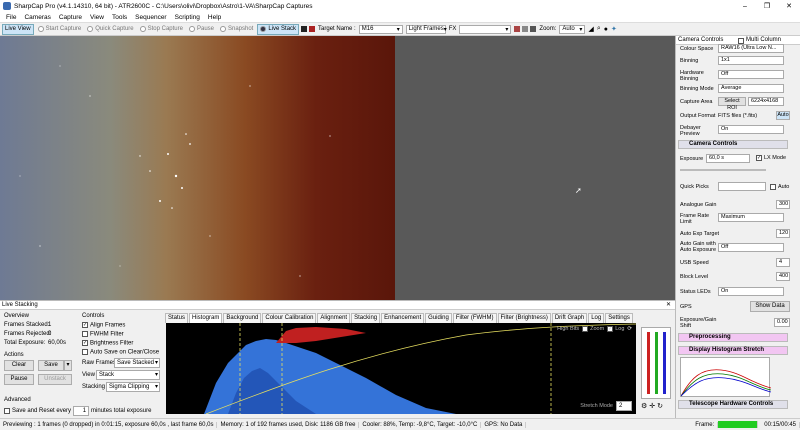 This screenshot has width=800, height=430. What do you see at coordinates (133, 387) in the screenshot?
I see `stacking-select: Sigma Clipping ▾` at bounding box center [133, 387].